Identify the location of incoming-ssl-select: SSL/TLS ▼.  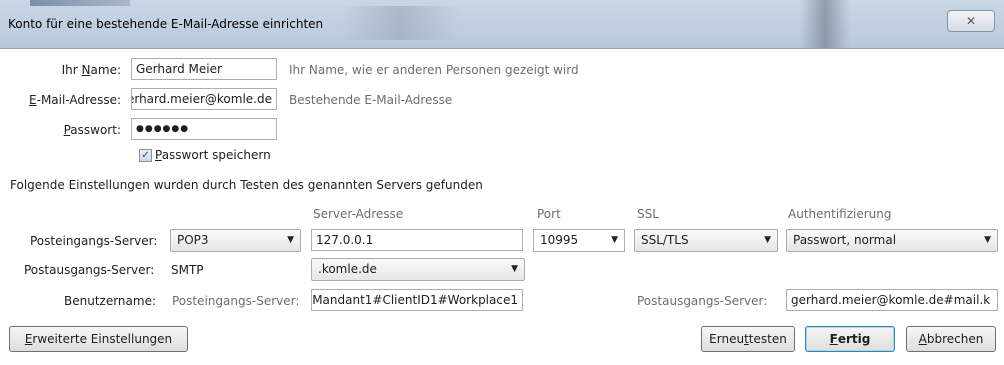
(706, 240).